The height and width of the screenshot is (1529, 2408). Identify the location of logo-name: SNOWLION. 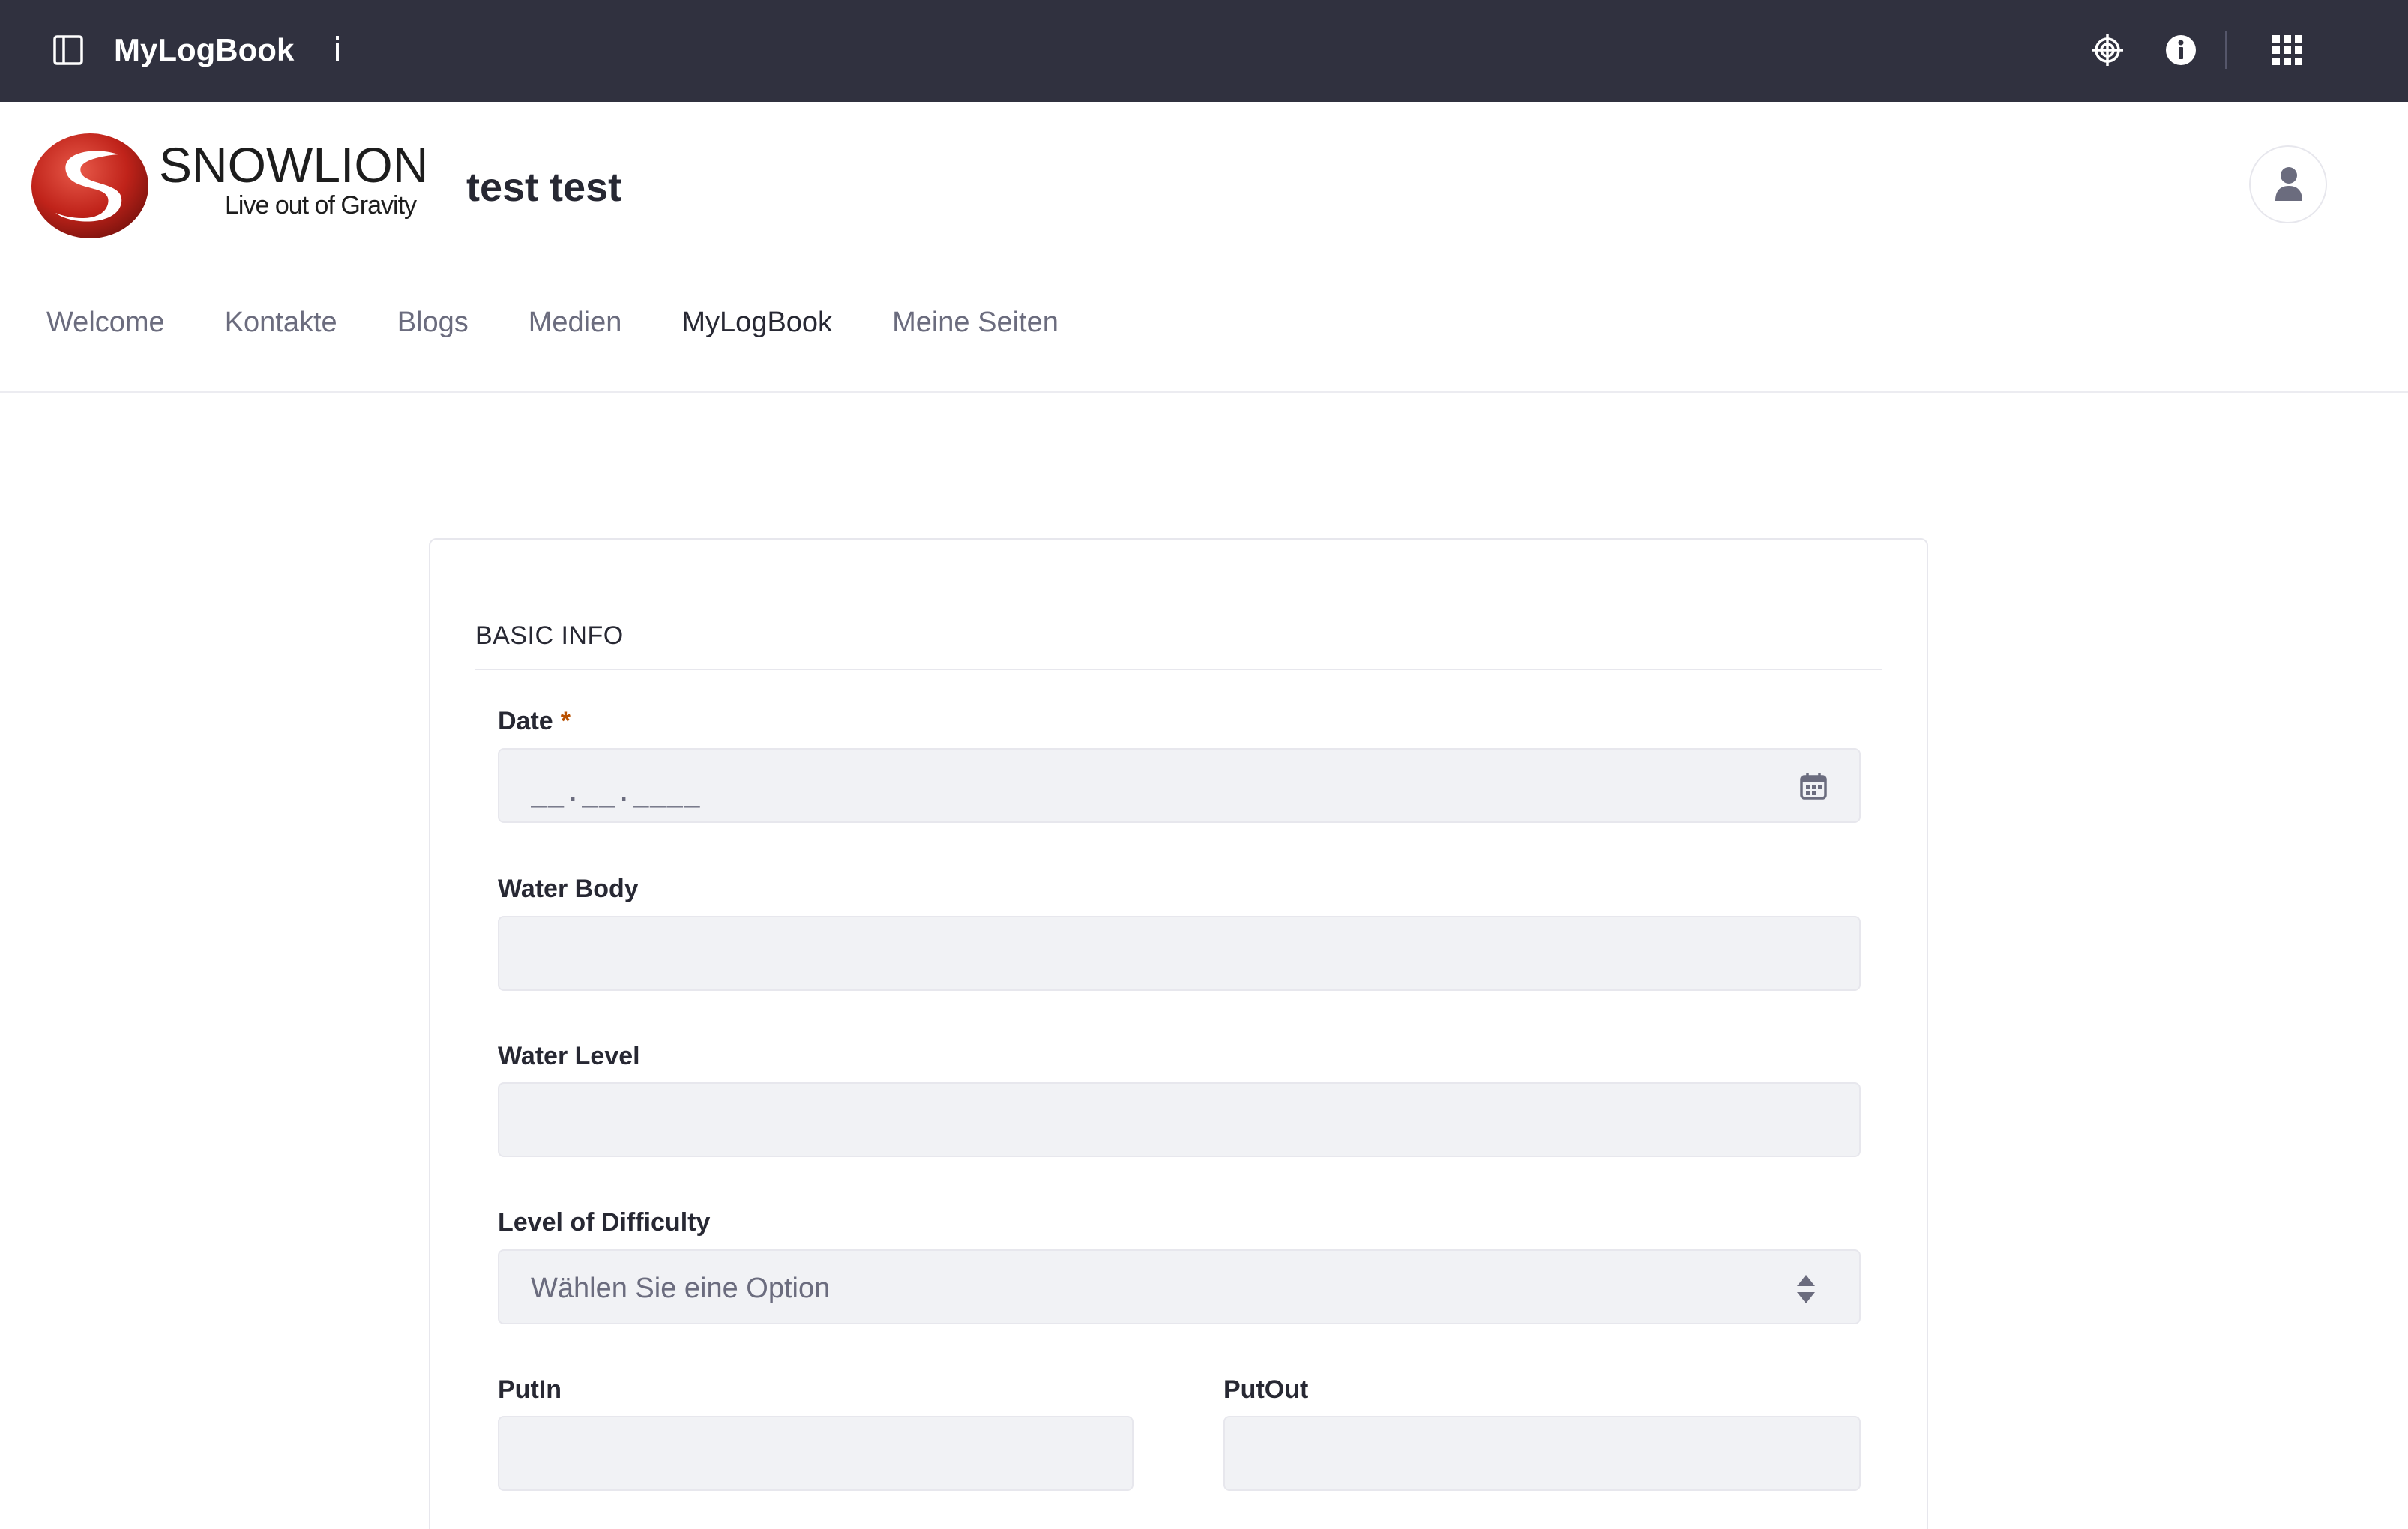
(294, 165).